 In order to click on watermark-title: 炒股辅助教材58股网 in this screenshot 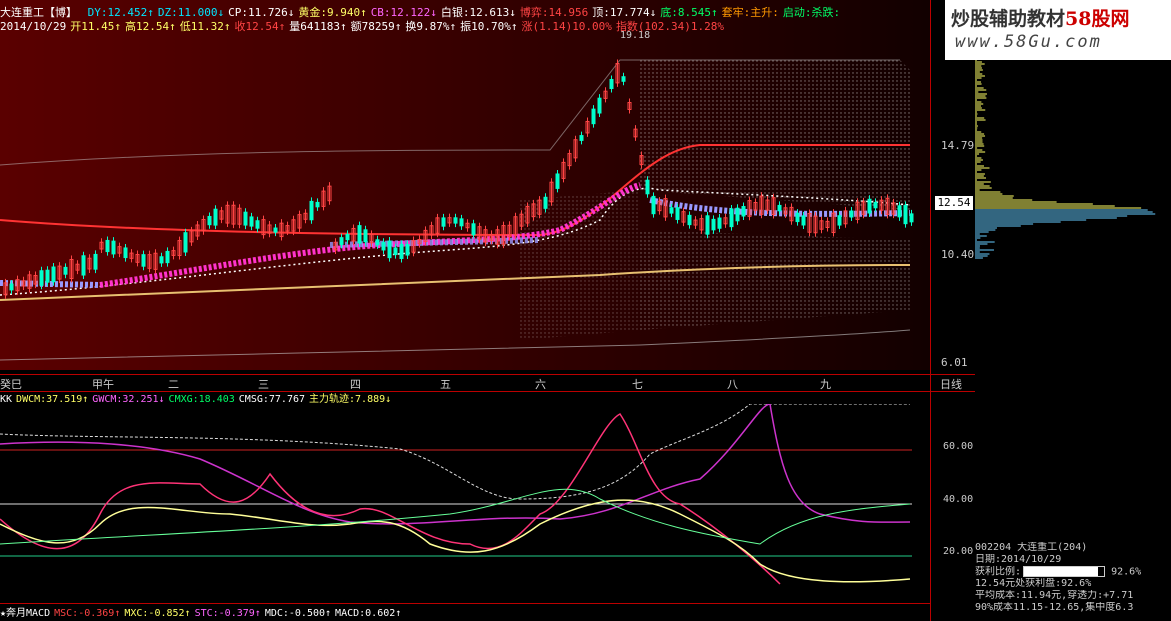, I will do `click(1040, 19)`.